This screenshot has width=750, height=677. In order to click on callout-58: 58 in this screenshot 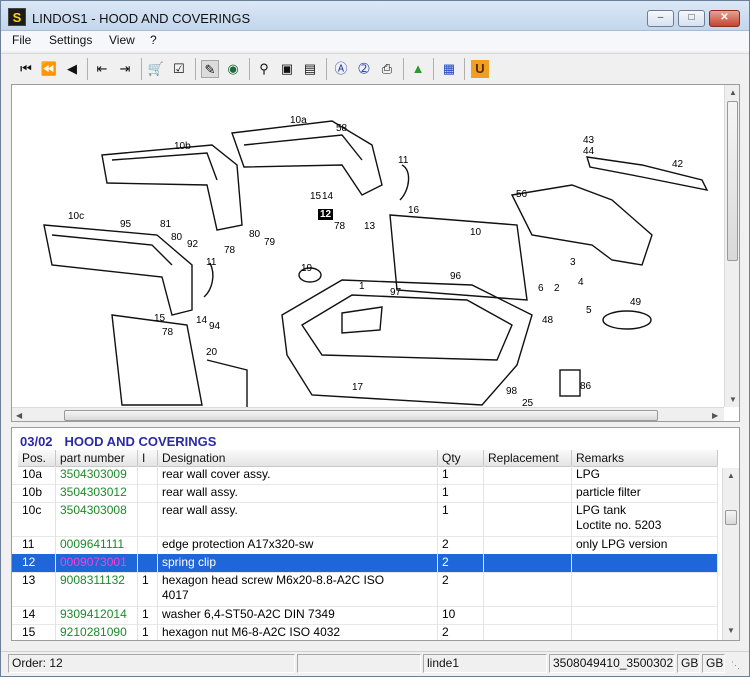, I will do `click(341, 128)`.